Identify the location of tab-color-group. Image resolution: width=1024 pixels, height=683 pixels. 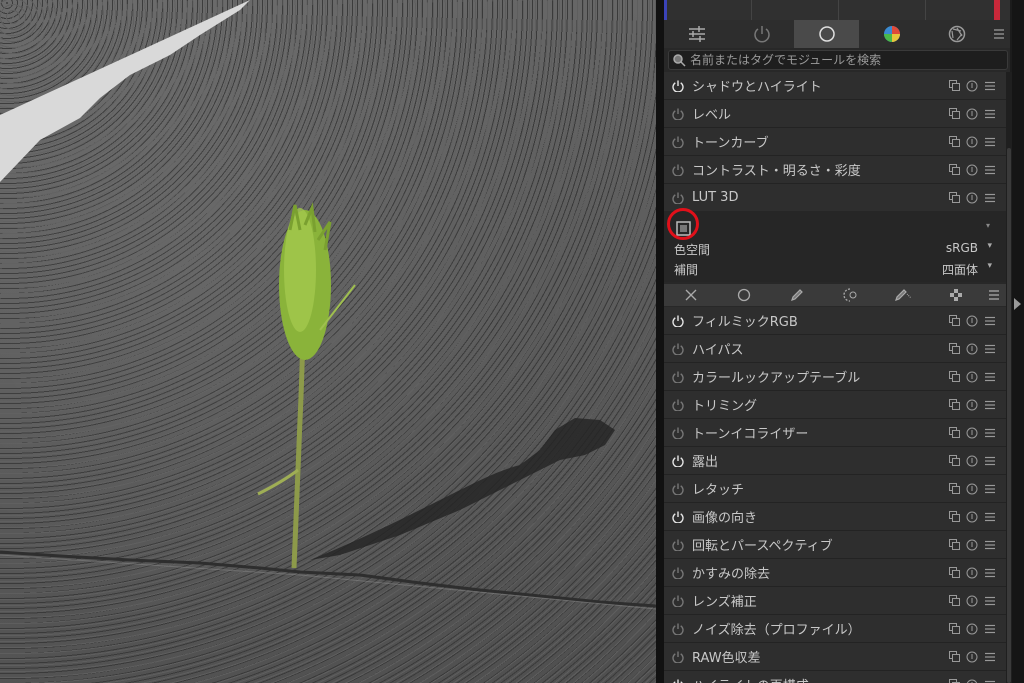
(891, 34).